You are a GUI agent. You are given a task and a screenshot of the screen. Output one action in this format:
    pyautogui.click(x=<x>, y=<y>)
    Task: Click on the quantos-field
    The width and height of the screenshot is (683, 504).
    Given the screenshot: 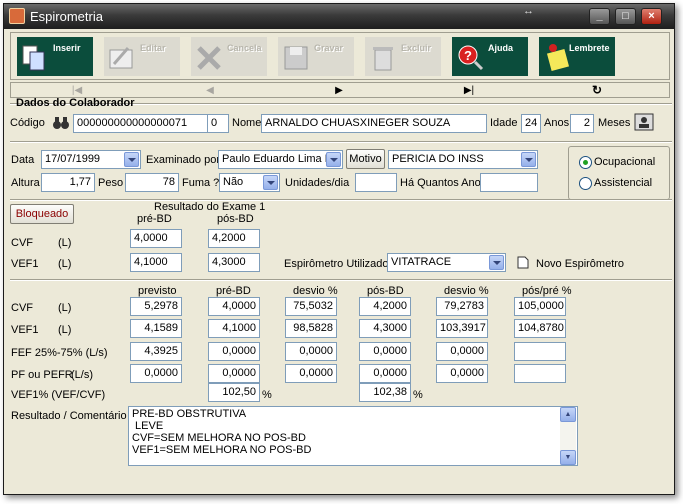 What is the action you would take?
    pyautogui.click(x=509, y=182)
    